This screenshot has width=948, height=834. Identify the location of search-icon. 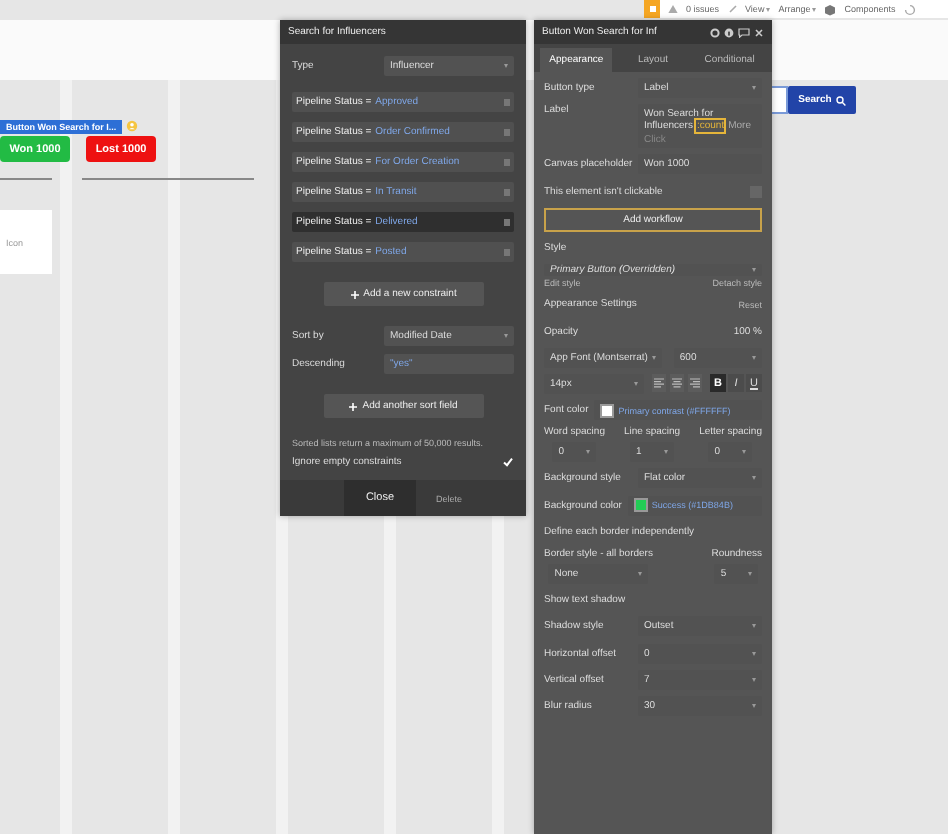
(840, 100).